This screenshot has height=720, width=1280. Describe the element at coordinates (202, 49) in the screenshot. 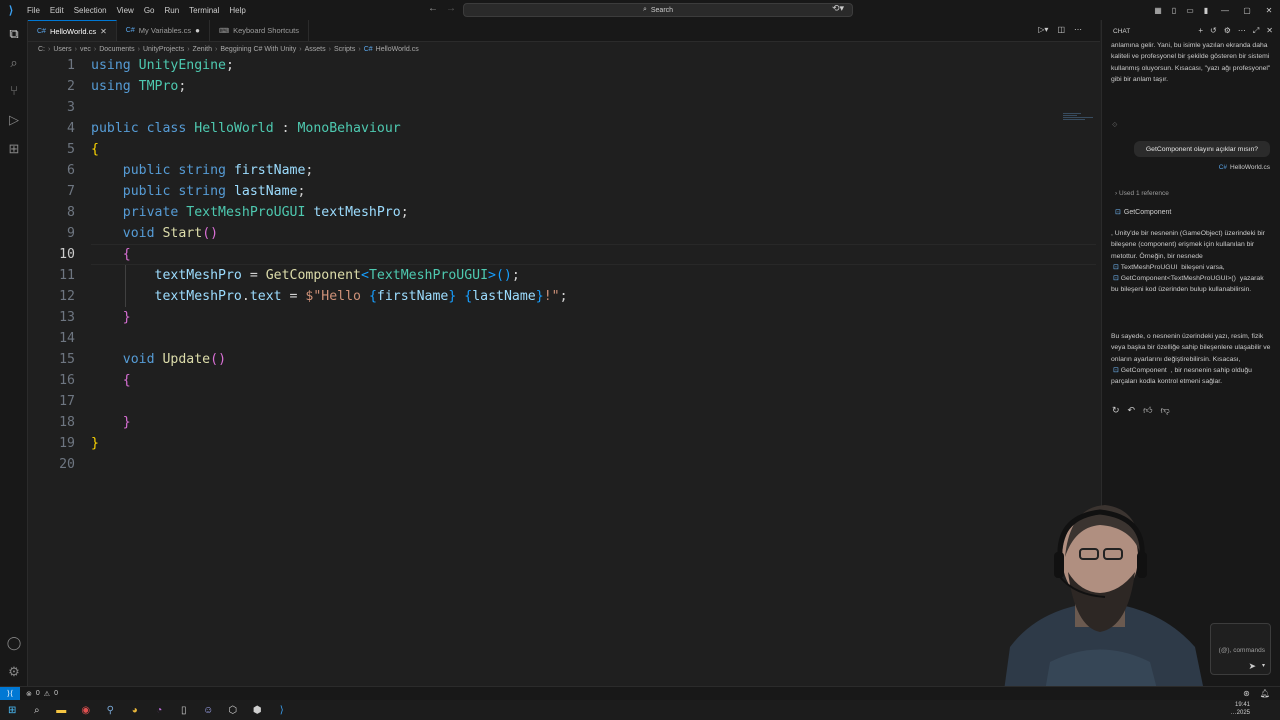

I see `breadcrumb-item: Zenith` at that location.